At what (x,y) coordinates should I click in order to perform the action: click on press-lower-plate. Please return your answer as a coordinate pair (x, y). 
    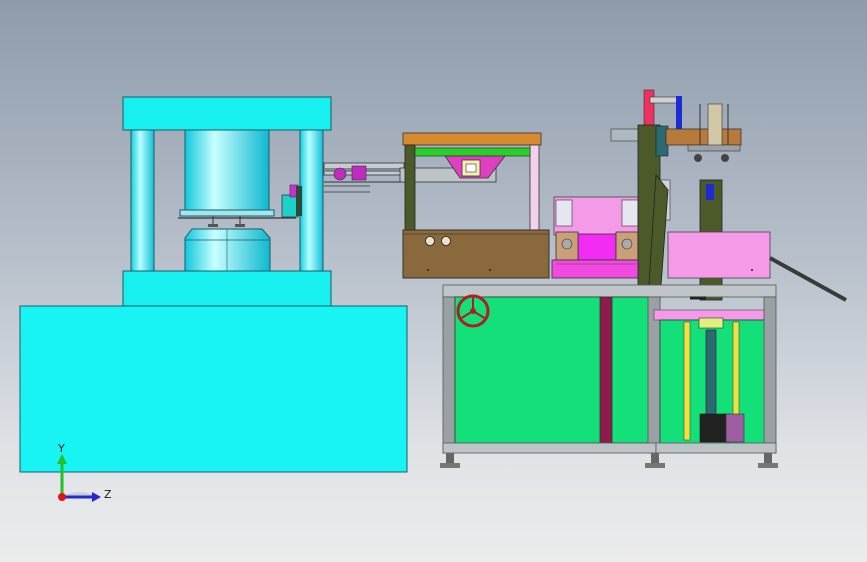
    Looking at the image, I should click on (227, 288).